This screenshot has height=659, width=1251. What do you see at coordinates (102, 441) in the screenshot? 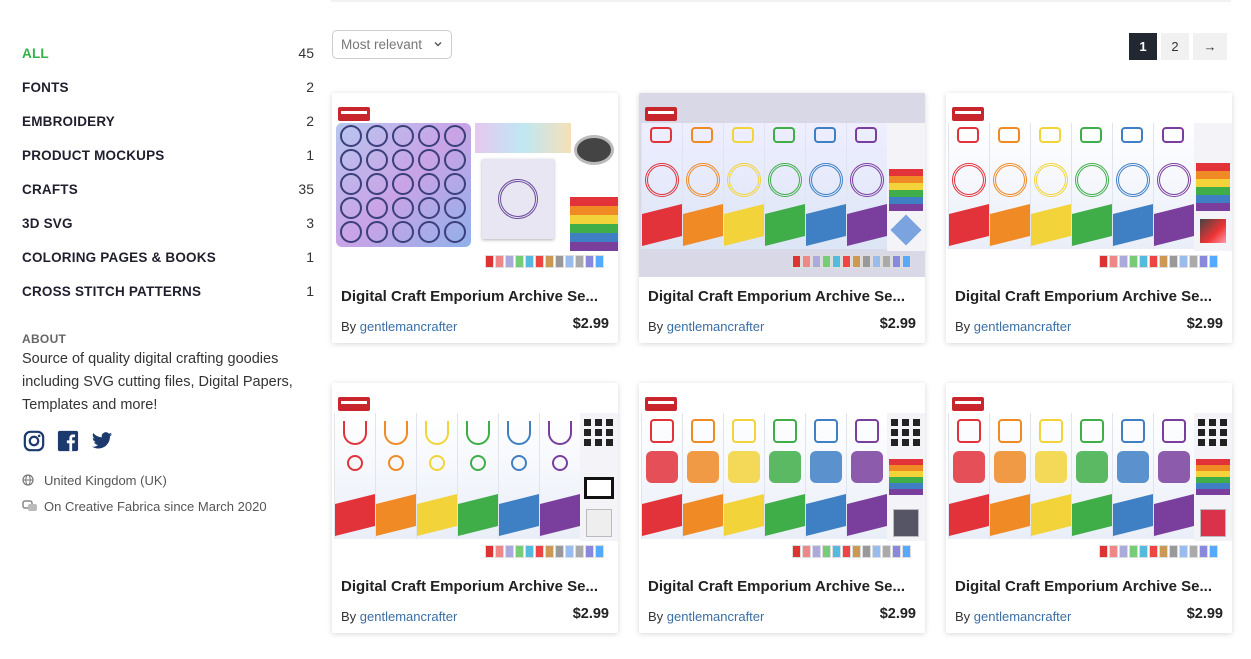
I see `twitter-icon` at bounding box center [102, 441].